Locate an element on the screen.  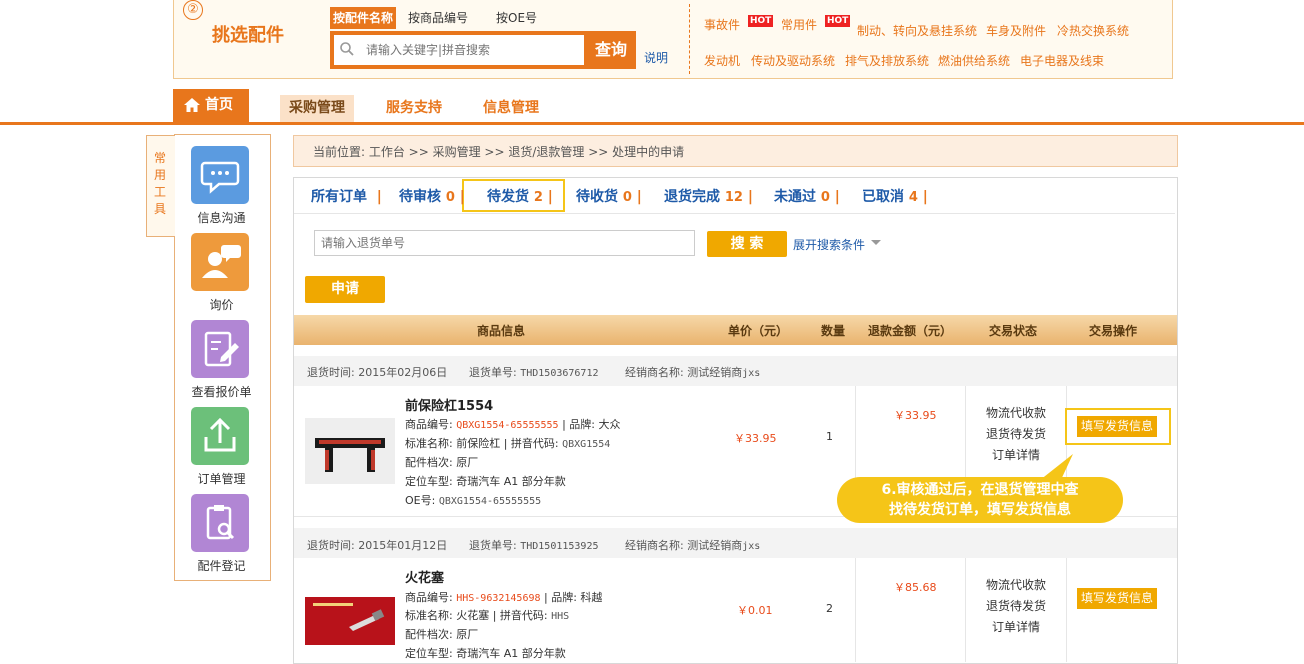
return-number-input is located at coordinates (504, 243).